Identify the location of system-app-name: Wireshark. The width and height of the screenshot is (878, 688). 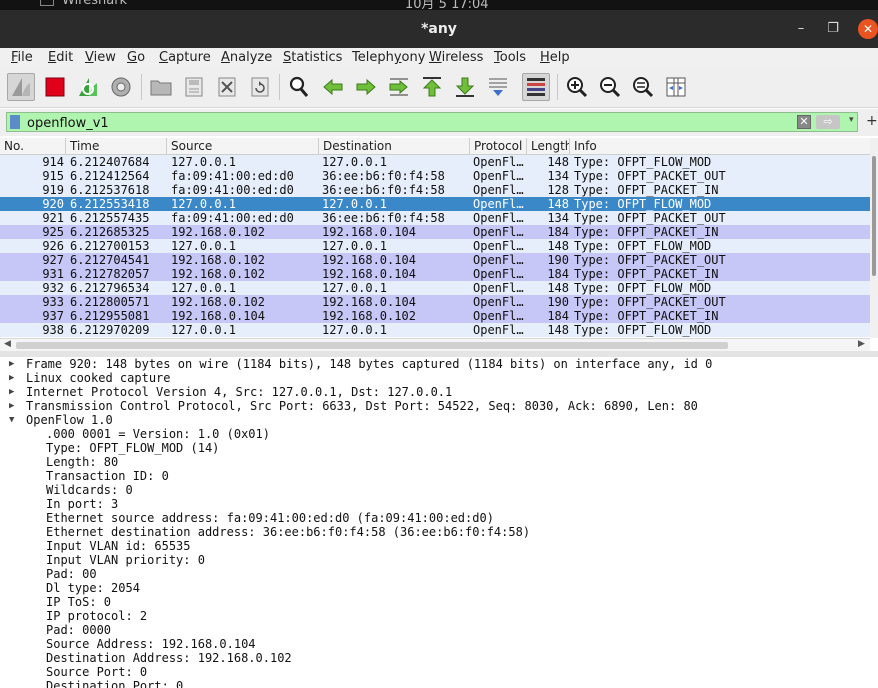
(94, 4).